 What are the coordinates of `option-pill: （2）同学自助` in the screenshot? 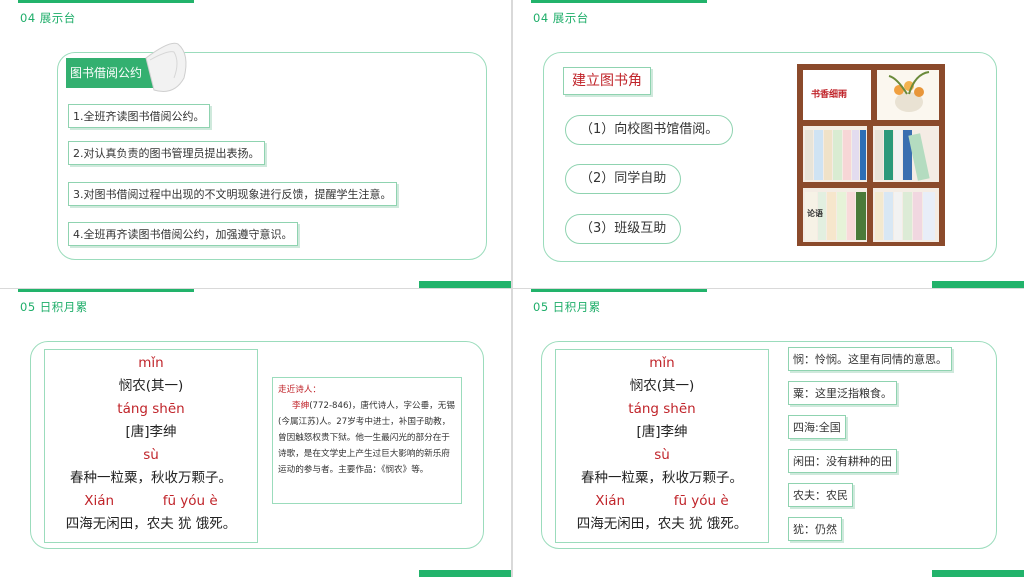 It's located at (623, 179).